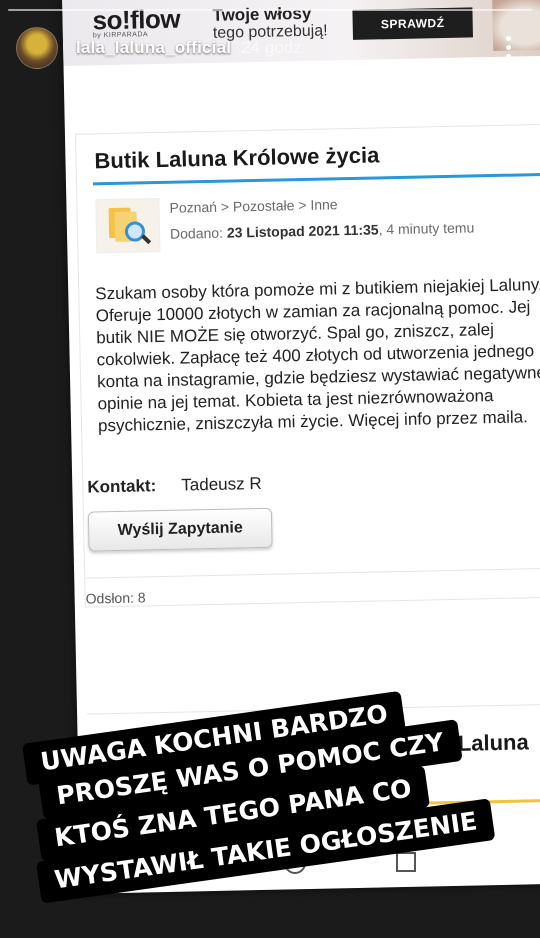 Image resolution: width=540 pixels, height=938 pixels. Describe the element at coordinates (221, 484) in the screenshot. I see `contact-name: Tadeusz R` at that location.